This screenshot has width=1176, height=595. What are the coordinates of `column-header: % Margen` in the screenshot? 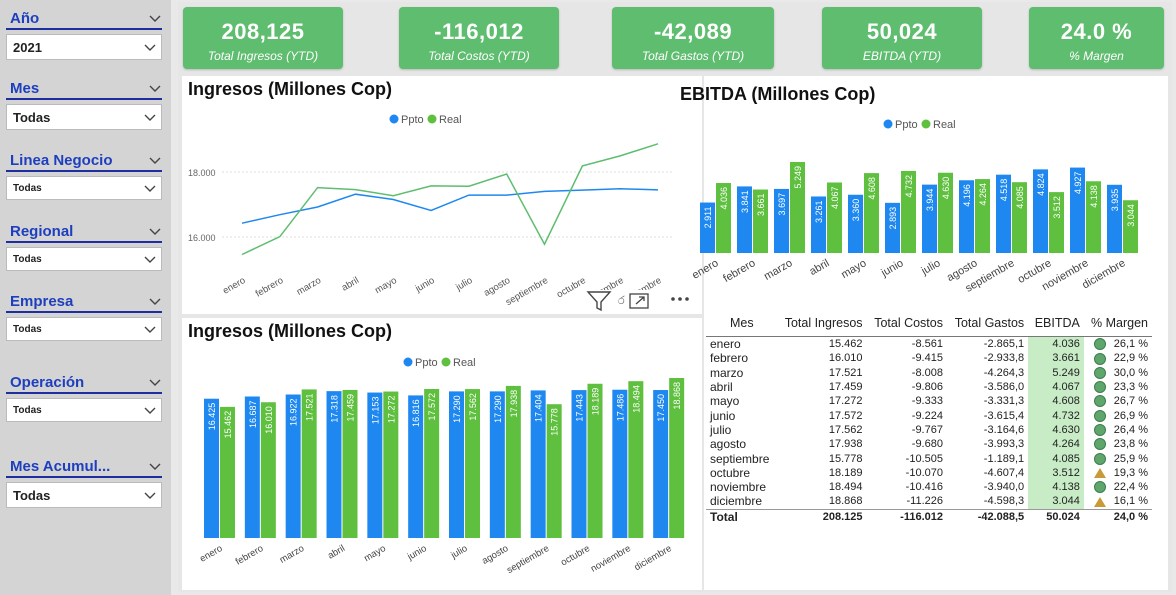 It's located at (1117, 323).